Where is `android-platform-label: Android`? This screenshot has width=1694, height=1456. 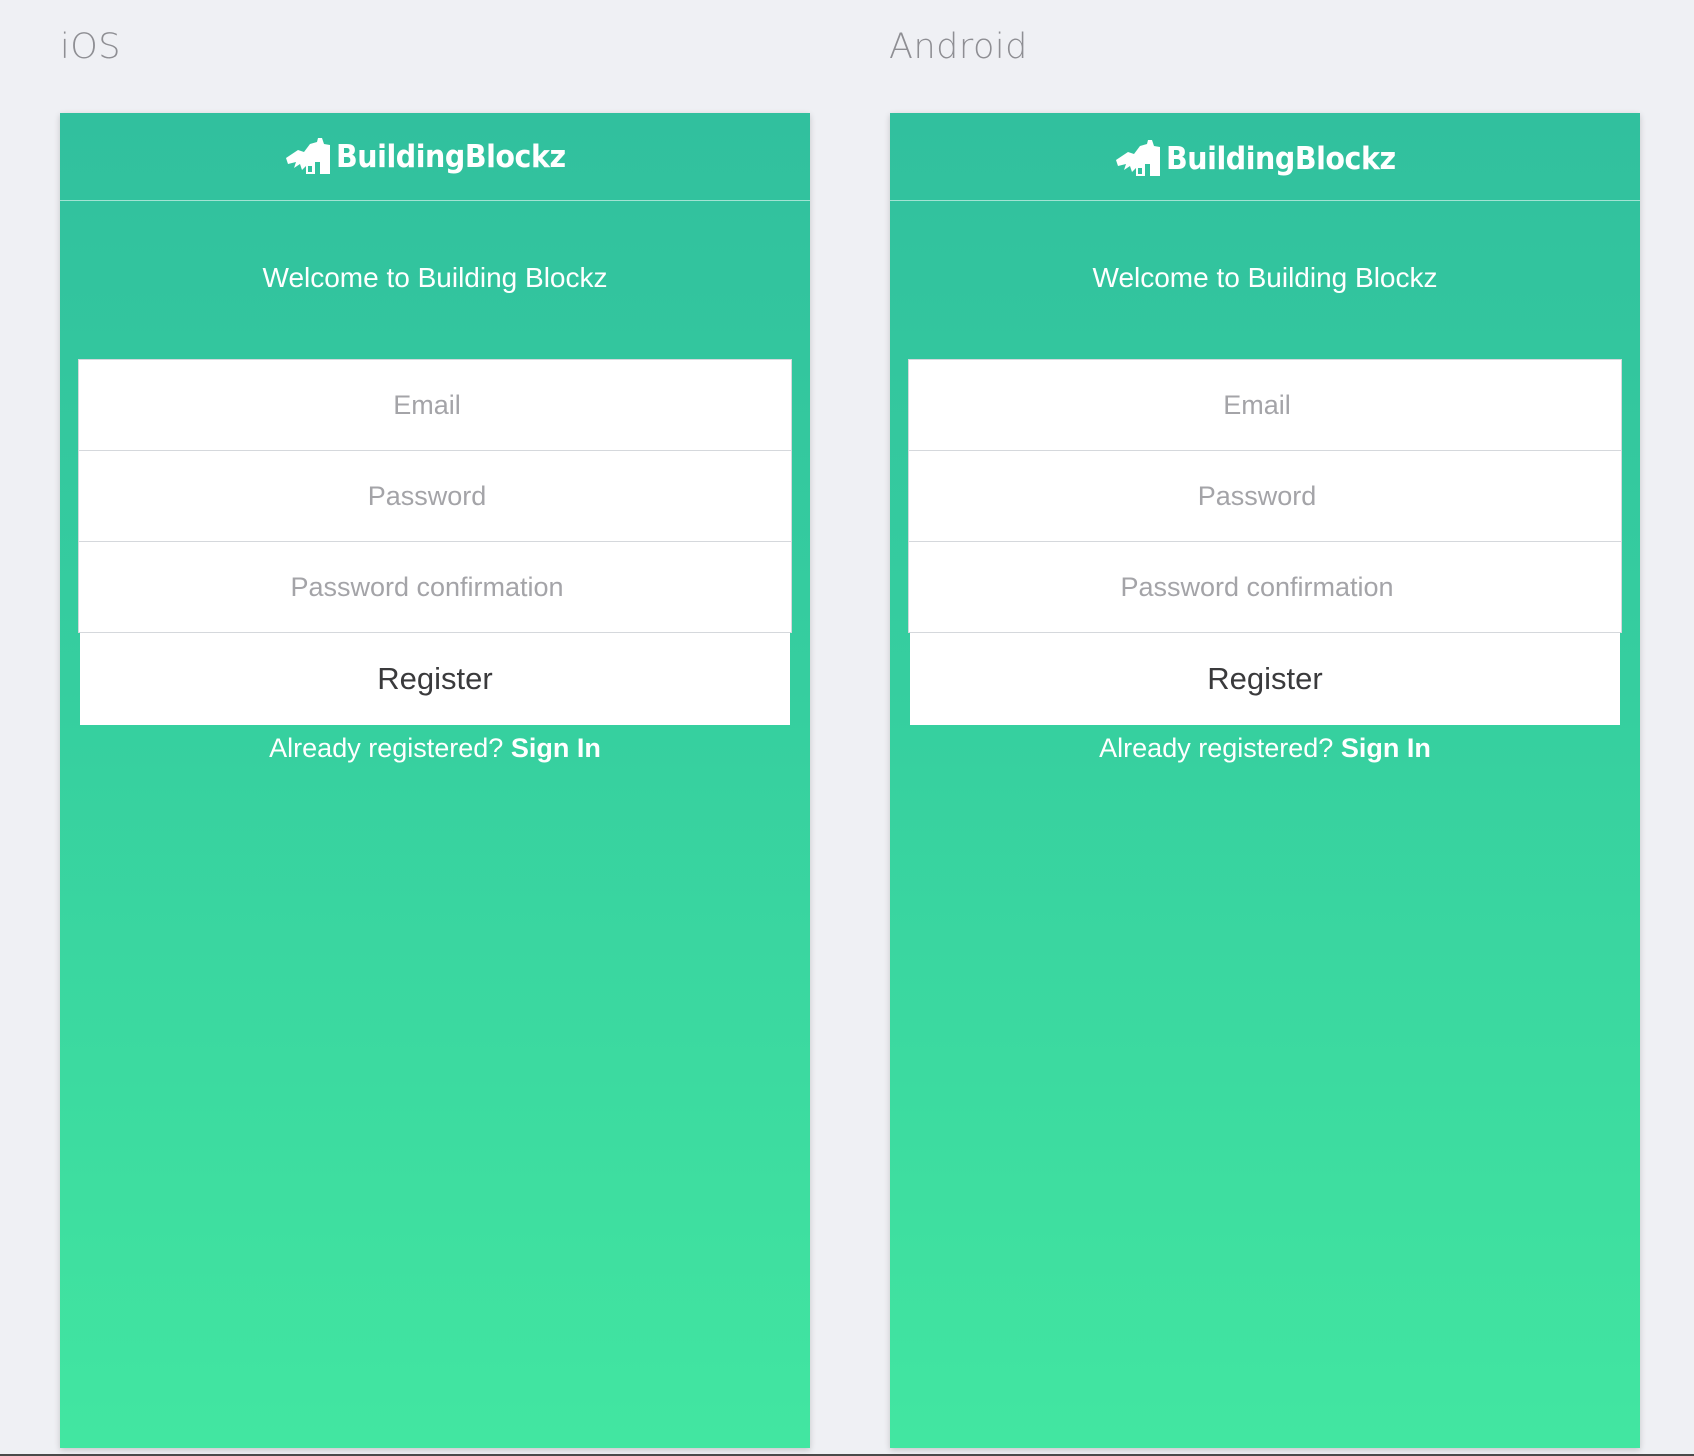
android-platform-label: Android is located at coordinates (958, 47).